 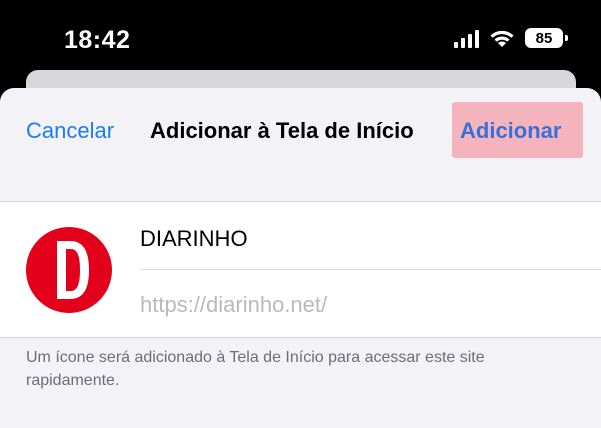 I want to click on wifi-icon, so click(x=502, y=38).